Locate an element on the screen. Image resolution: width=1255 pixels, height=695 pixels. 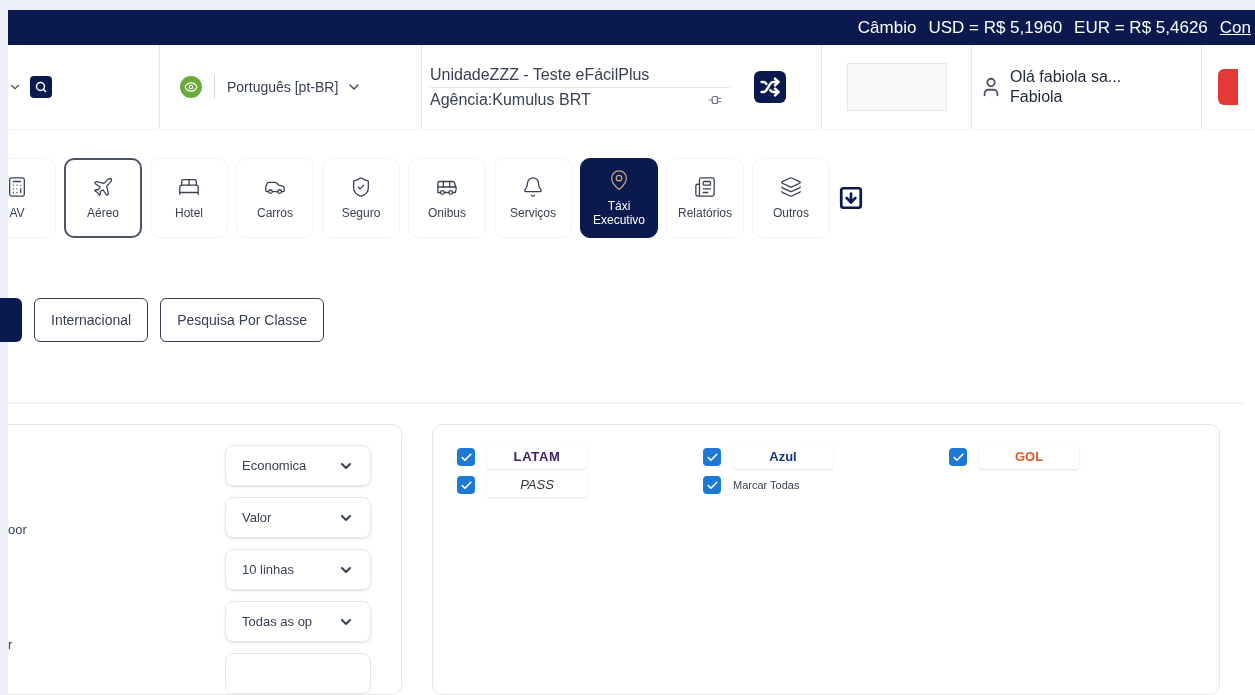
unit-name: UnidadeZZZ - Teste eFácilPlus is located at coordinates (540, 74).